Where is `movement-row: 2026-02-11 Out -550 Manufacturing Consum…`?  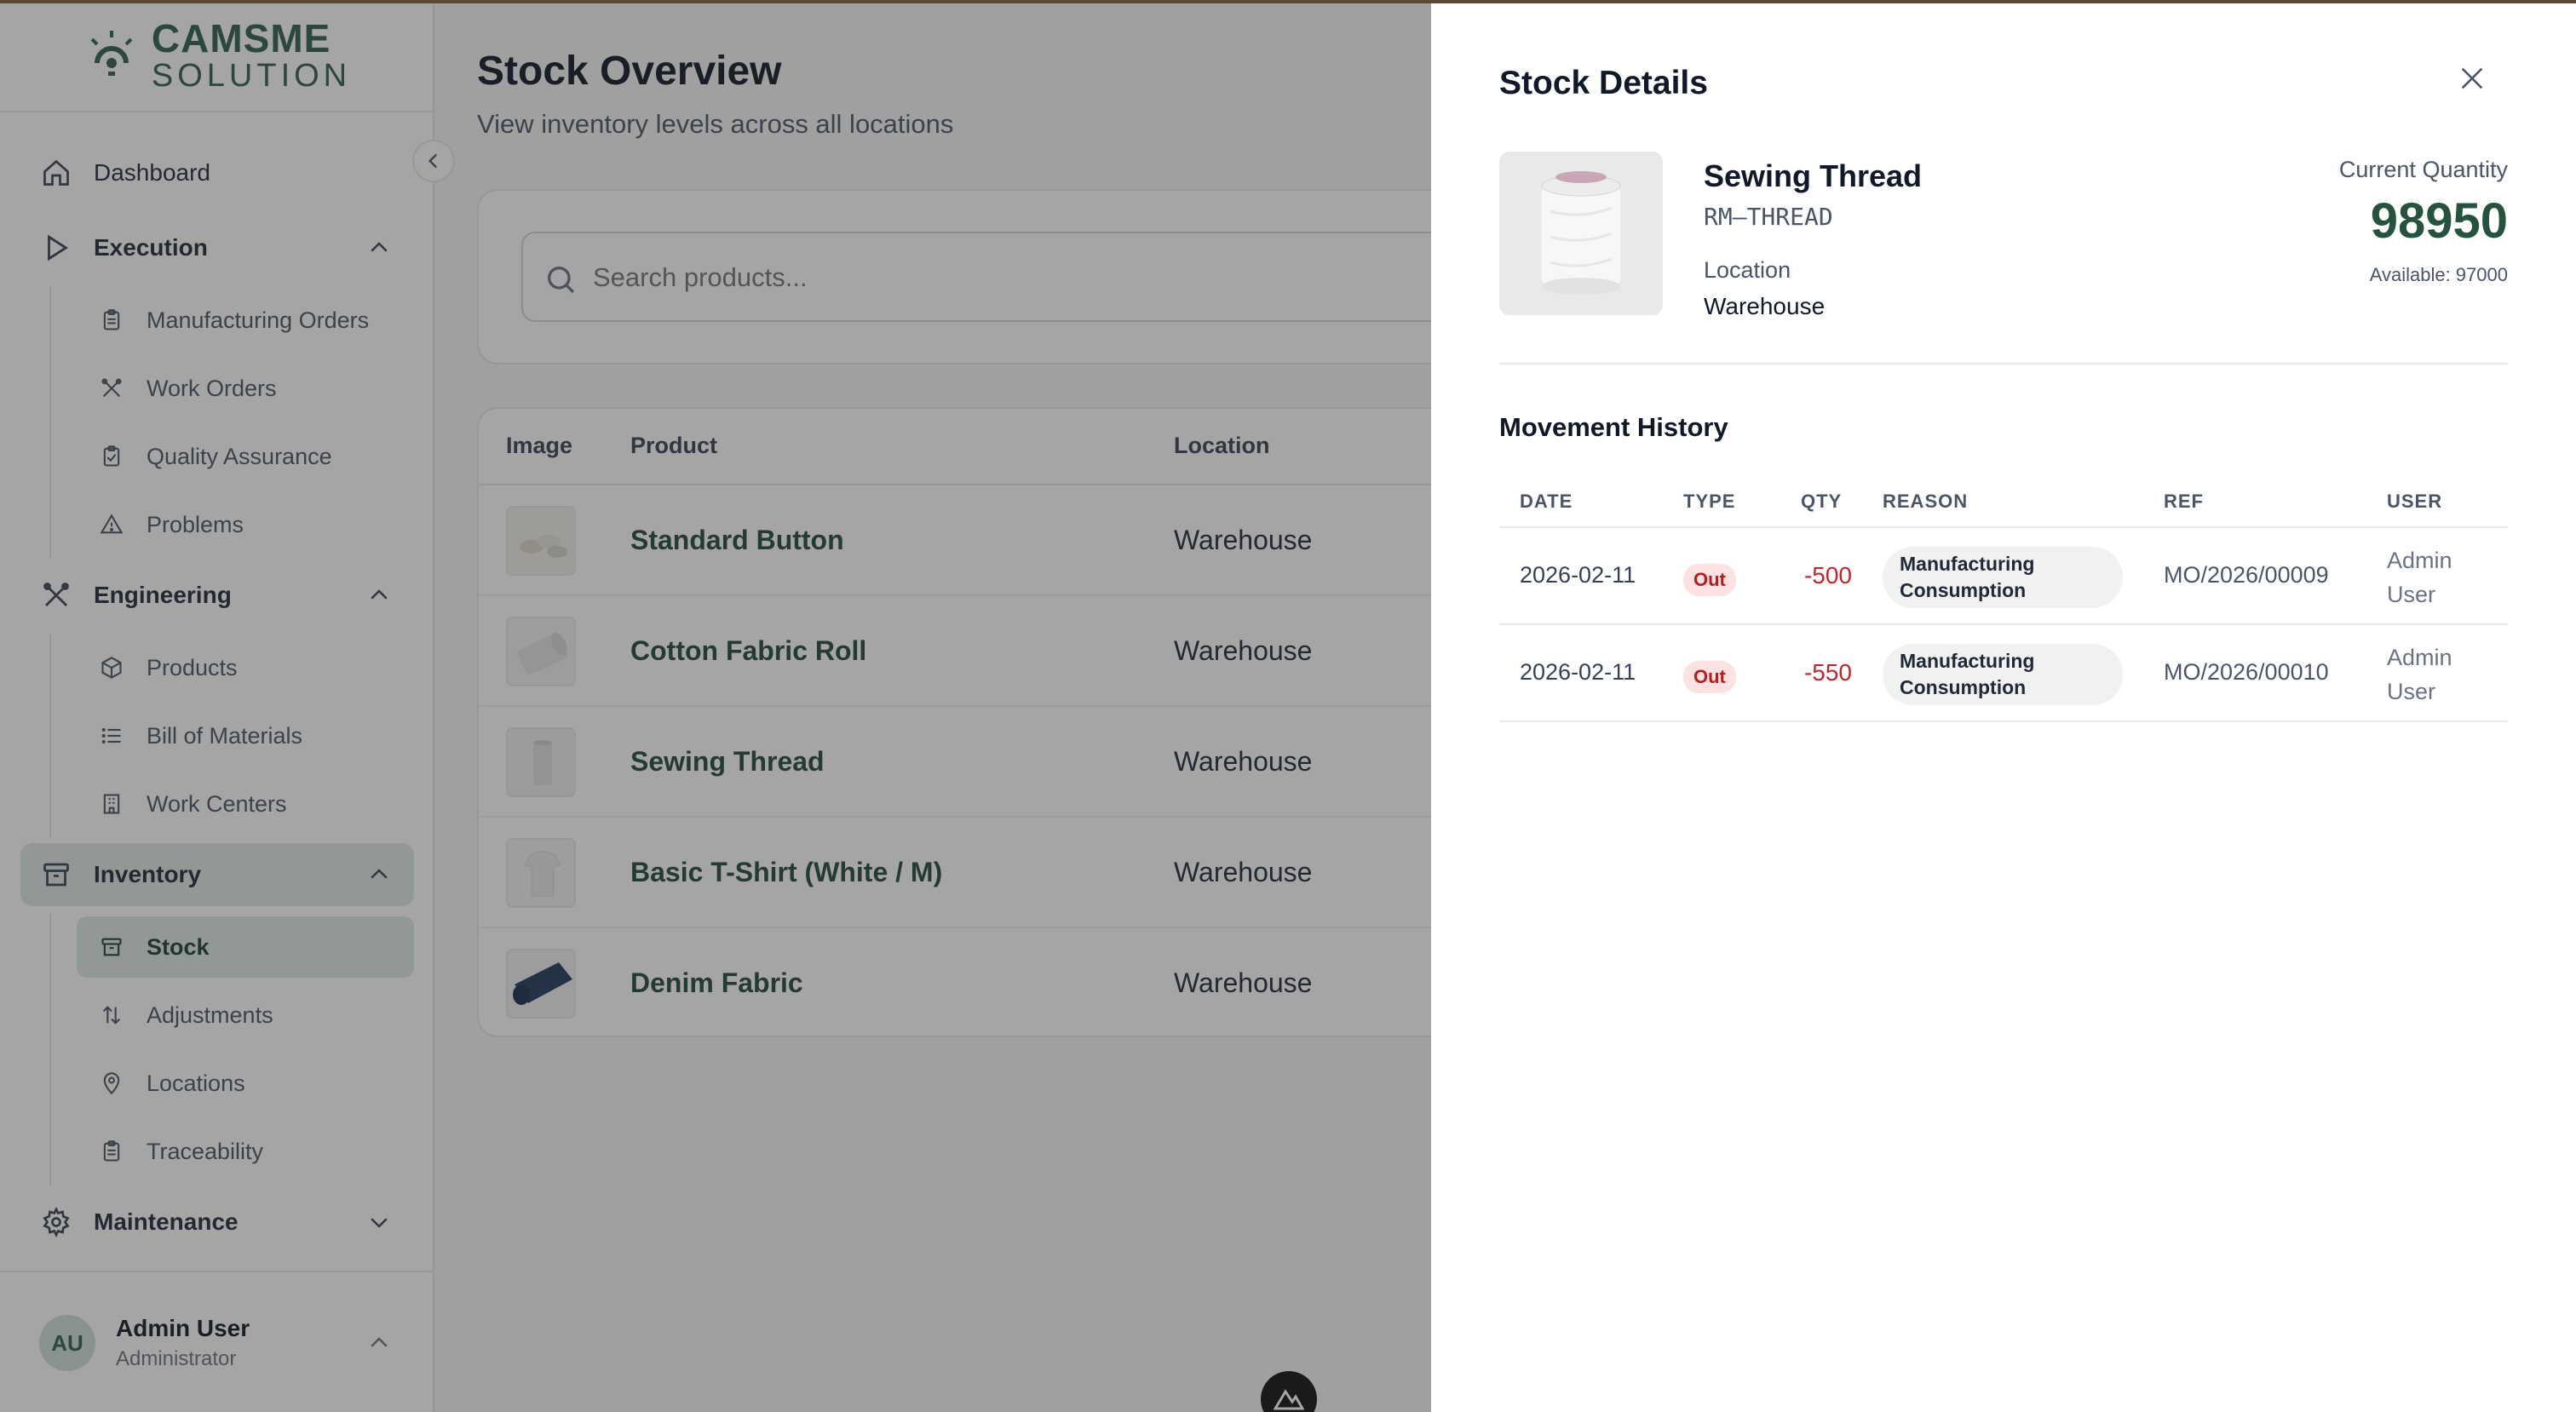 movement-row: 2026-02-11 Out -550 Manufacturing Consum… is located at coordinates (2004, 673).